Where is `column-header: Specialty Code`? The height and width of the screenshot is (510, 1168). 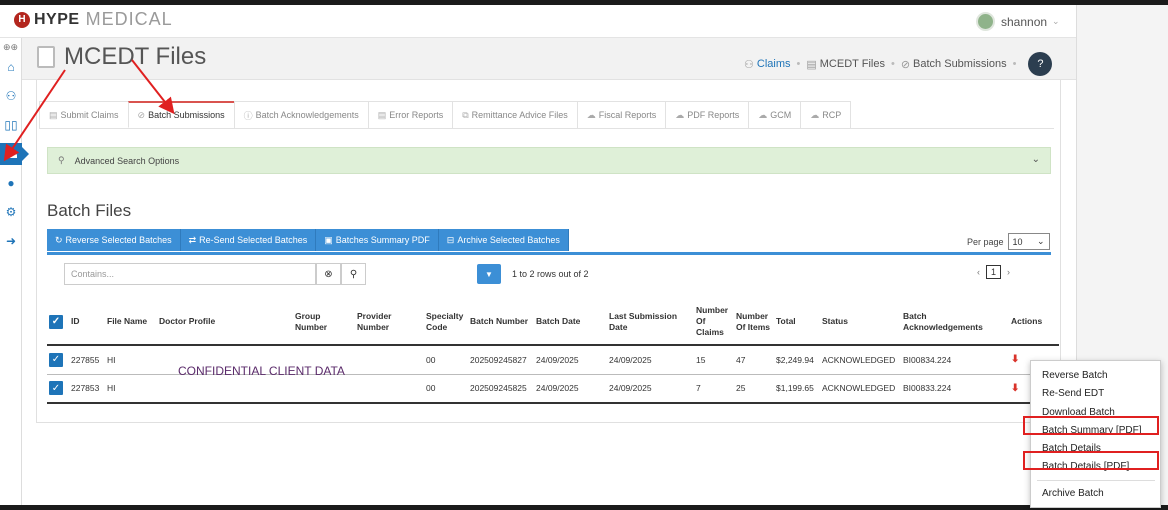 column-header: Specialty Code is located at coordinates (446, 322).